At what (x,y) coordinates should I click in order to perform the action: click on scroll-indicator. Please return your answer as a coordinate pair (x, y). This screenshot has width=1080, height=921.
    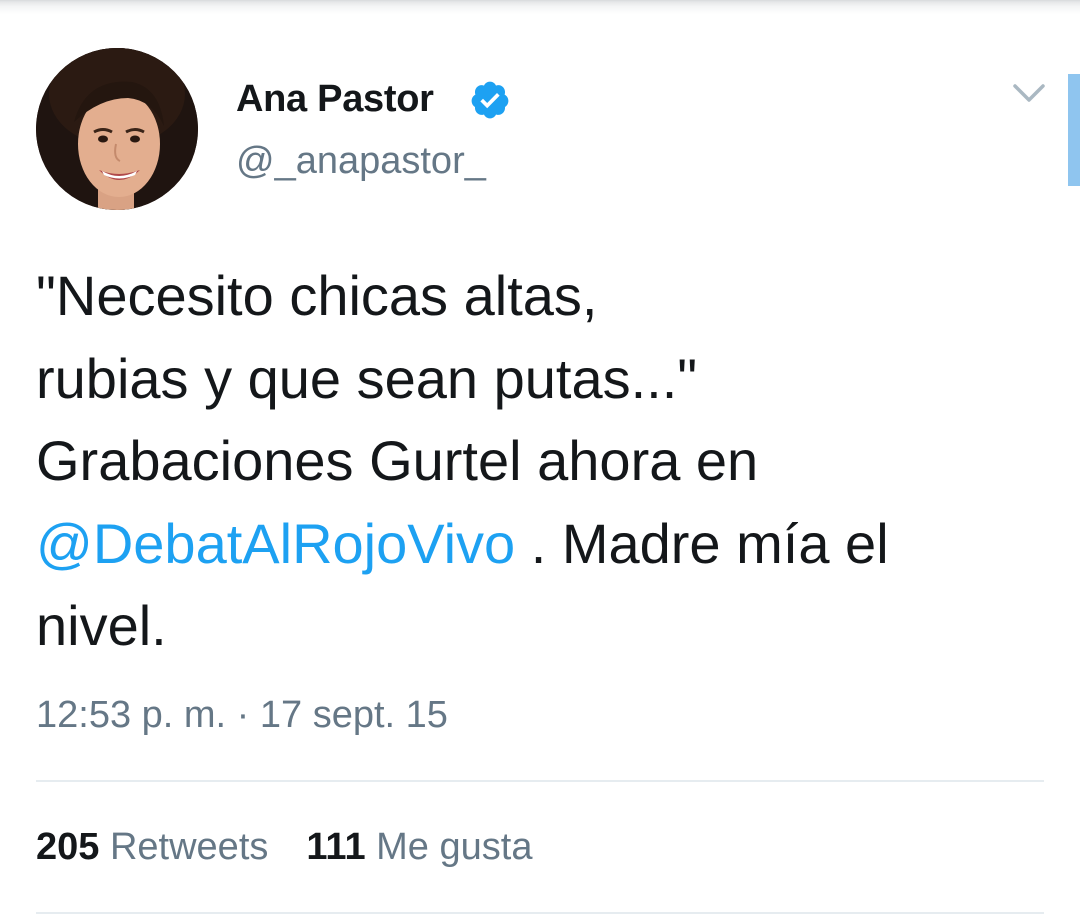
    Looking at the image, I should click on (1074, 130).